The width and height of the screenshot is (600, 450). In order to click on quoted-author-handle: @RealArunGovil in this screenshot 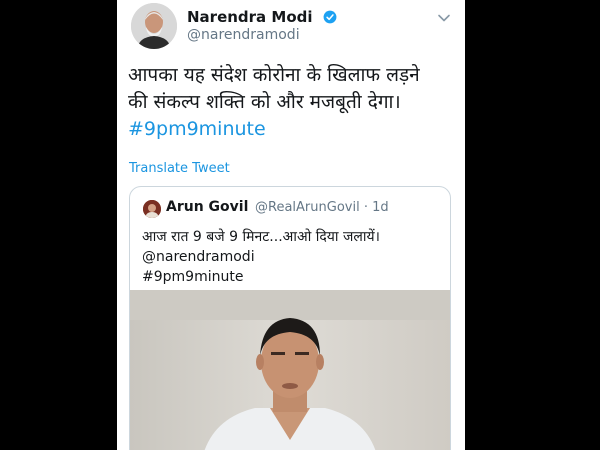, I will do `click(307, 207)`.